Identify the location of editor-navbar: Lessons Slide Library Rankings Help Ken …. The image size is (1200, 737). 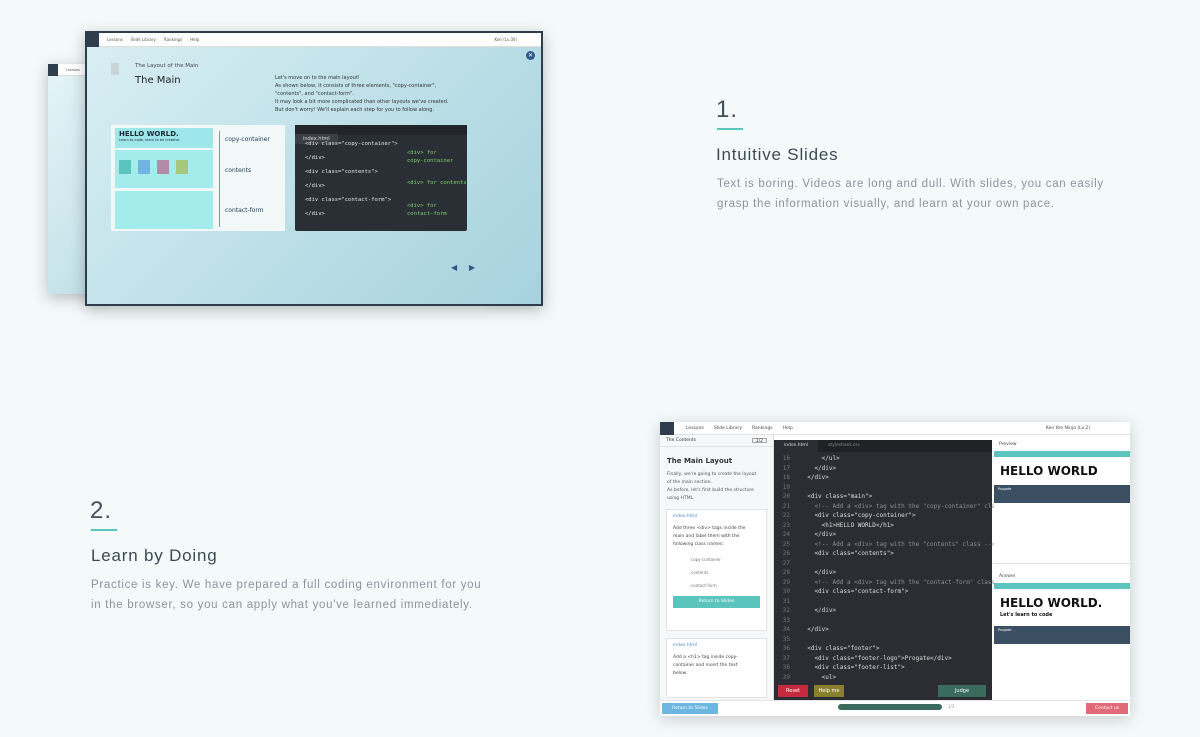
(895, 428).